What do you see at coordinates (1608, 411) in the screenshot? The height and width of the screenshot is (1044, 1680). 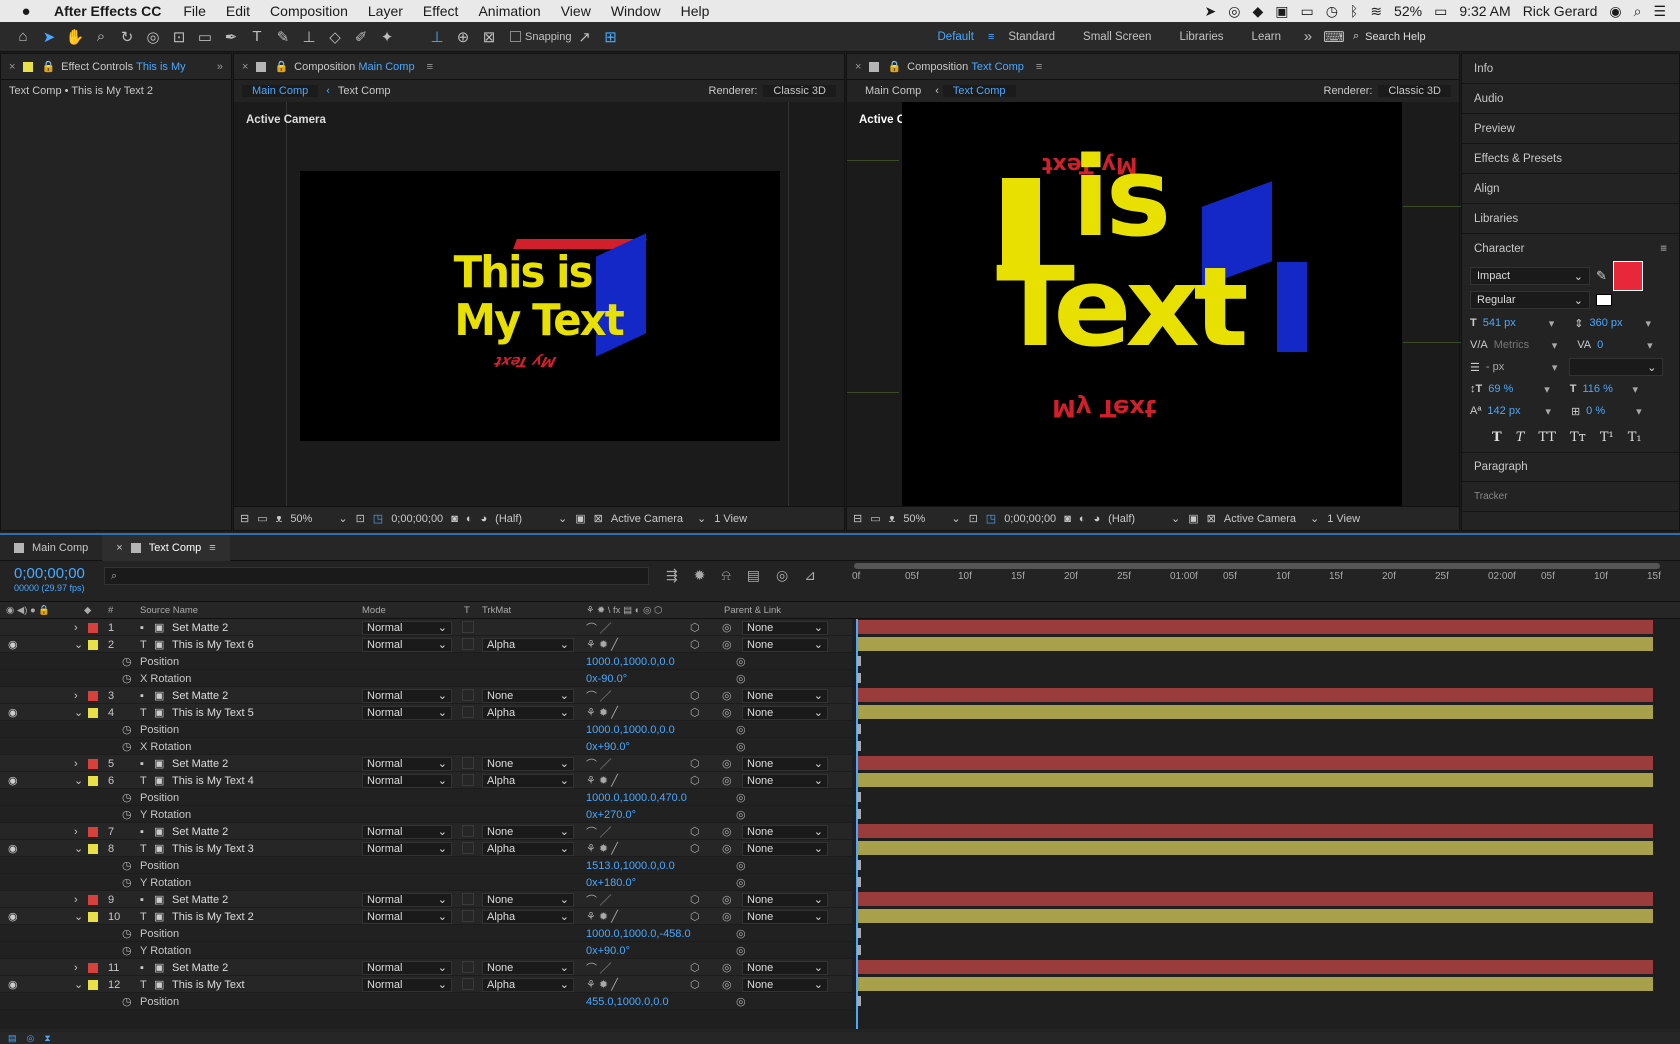 I see `tsume-value: 0 %` at bounding box center [1608, 411].